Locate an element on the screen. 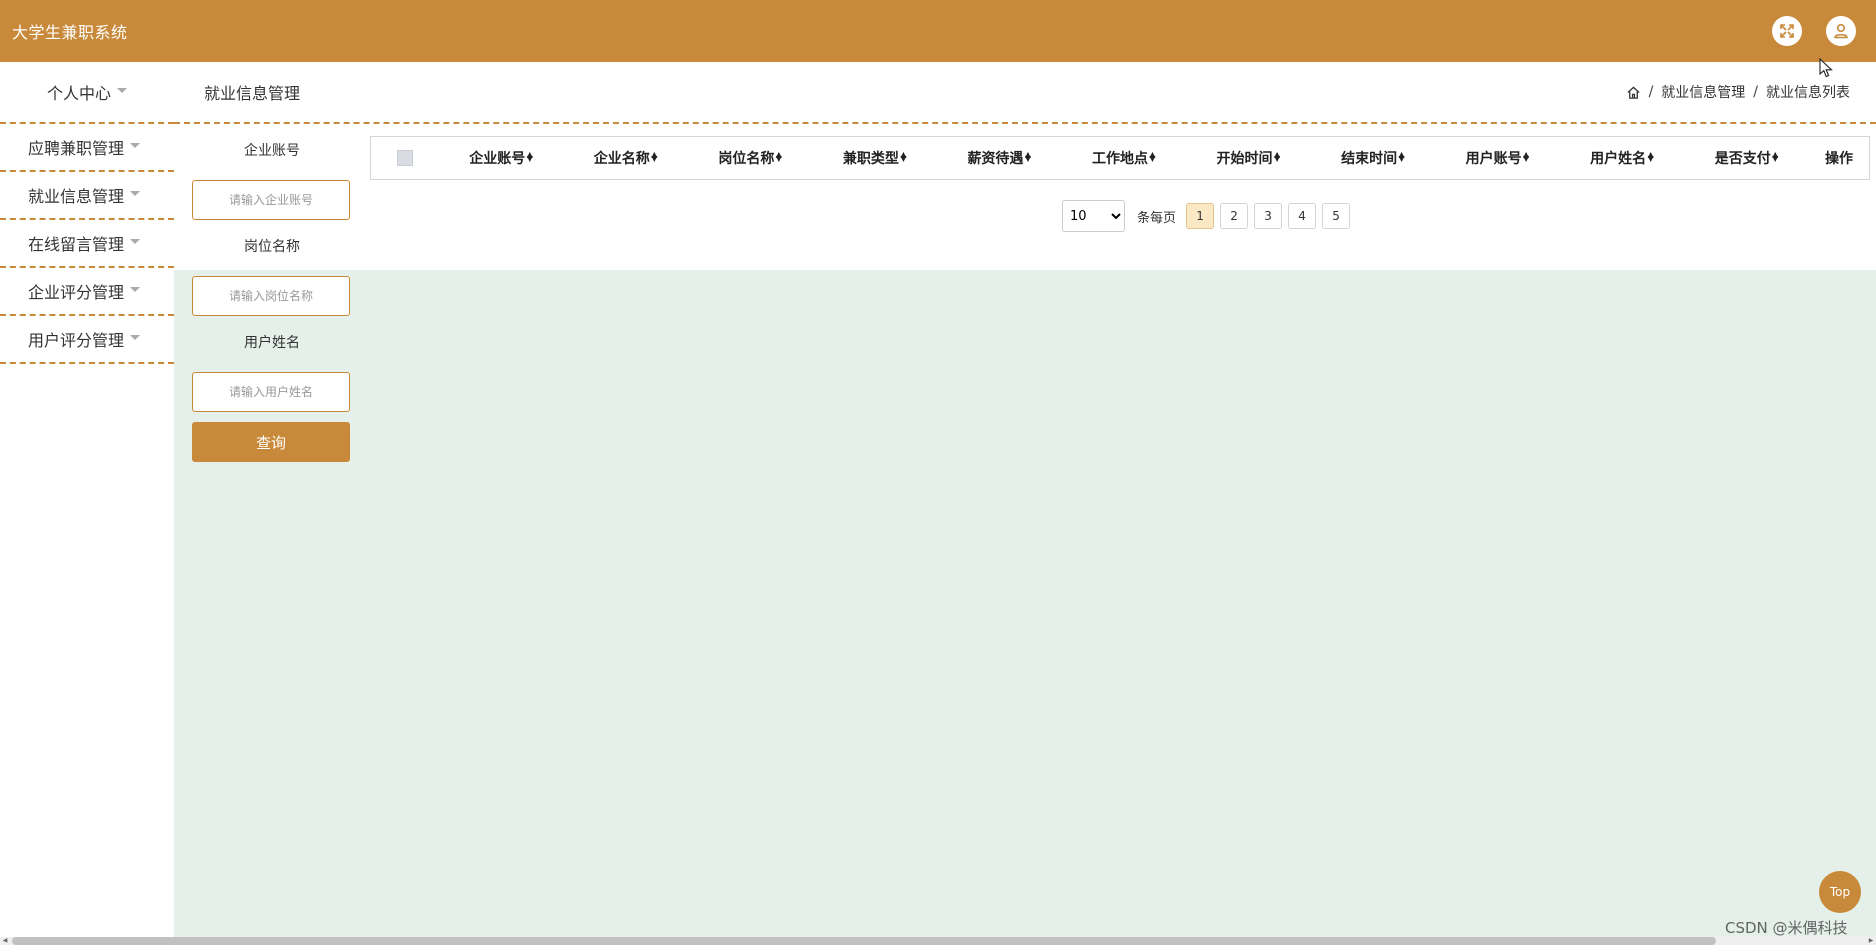  fullscreen-icon is located at coordinates (1787, 31).